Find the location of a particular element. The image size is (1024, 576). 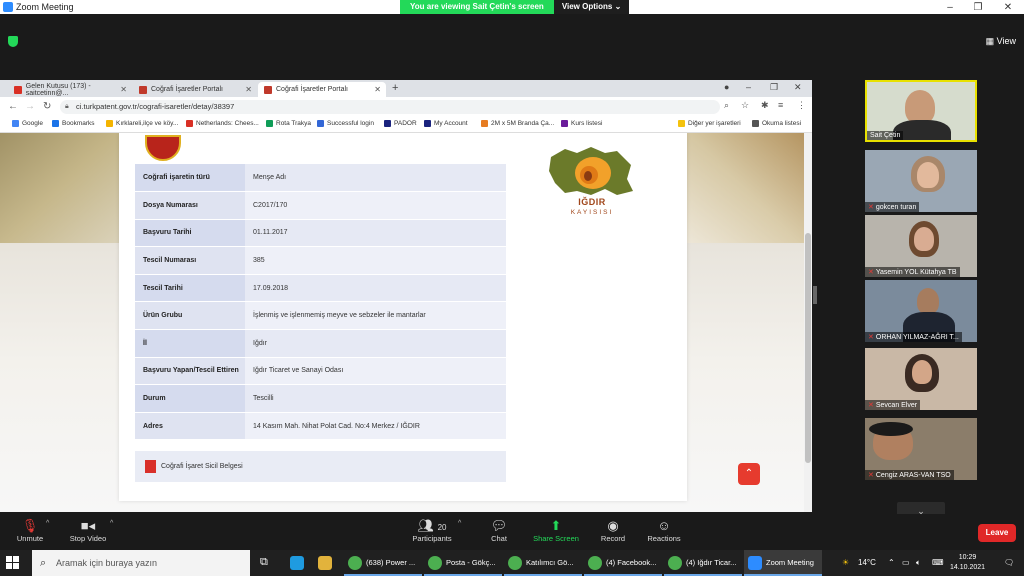

chat-button: 💬︎ Chat is located at coordinates (499, 530).